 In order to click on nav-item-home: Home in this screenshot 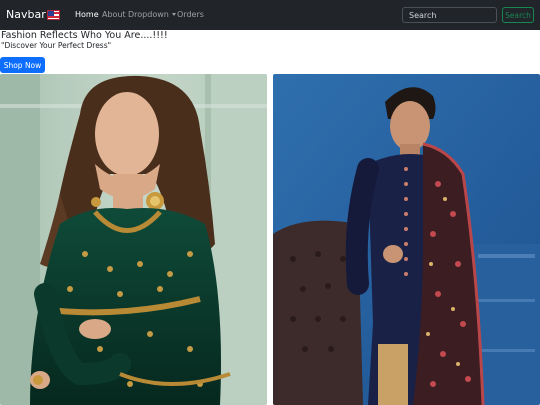, I will do `click(87, 15)`.